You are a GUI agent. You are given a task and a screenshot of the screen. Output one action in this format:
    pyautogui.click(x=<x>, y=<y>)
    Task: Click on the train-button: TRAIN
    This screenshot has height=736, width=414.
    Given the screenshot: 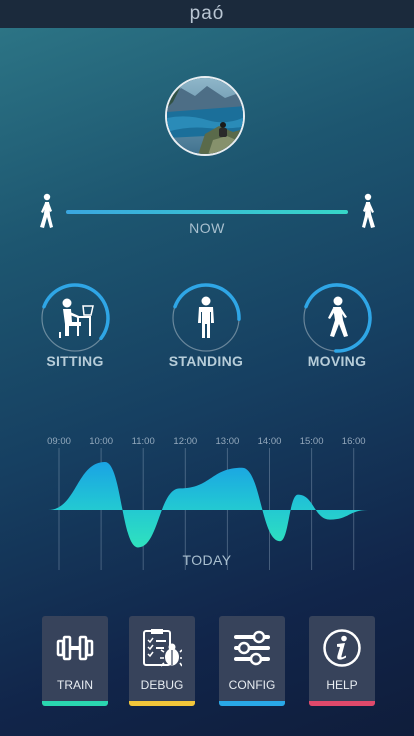 What is the action you would take?
    pyautogui.click(x=75, y=661)
    